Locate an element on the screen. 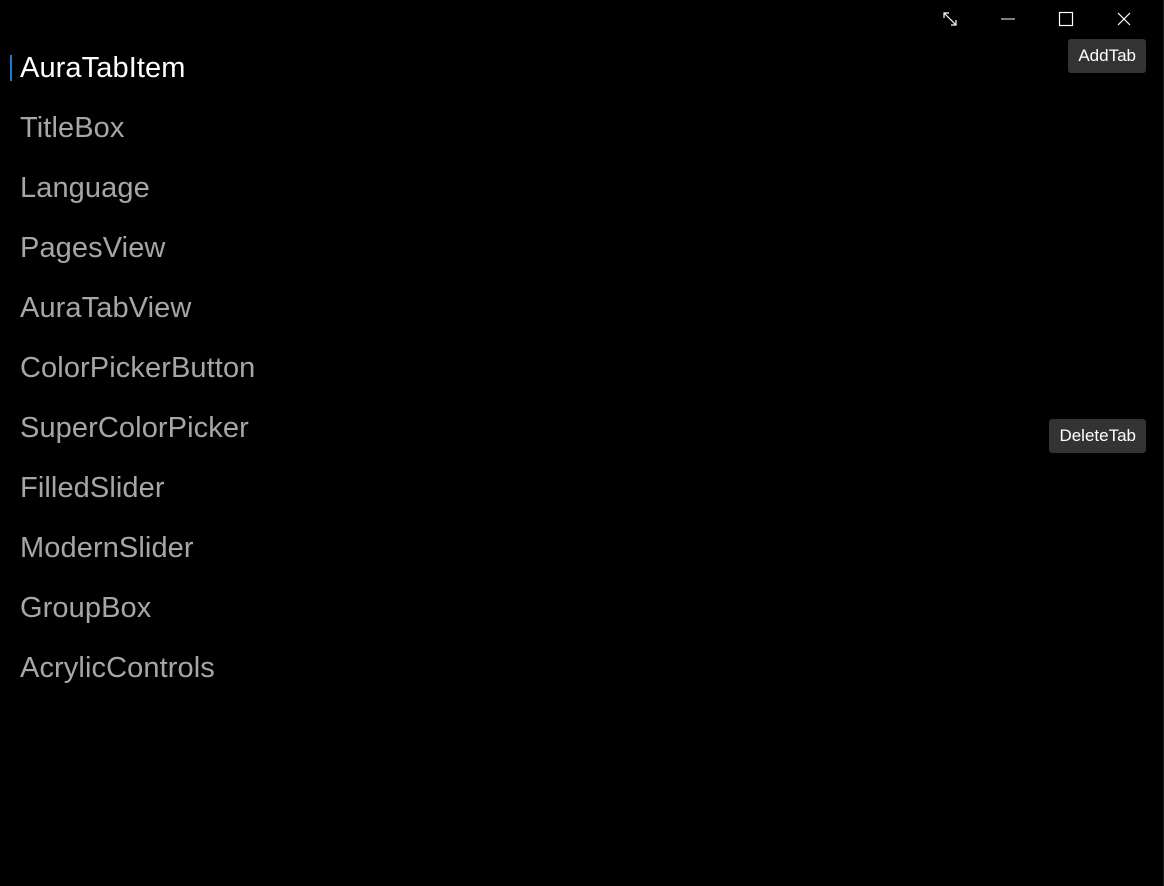 Image resolution: width=1164 pixels, height=886 pixels. nav-item-label: AuraTabView is located at coordinates (106, 307).